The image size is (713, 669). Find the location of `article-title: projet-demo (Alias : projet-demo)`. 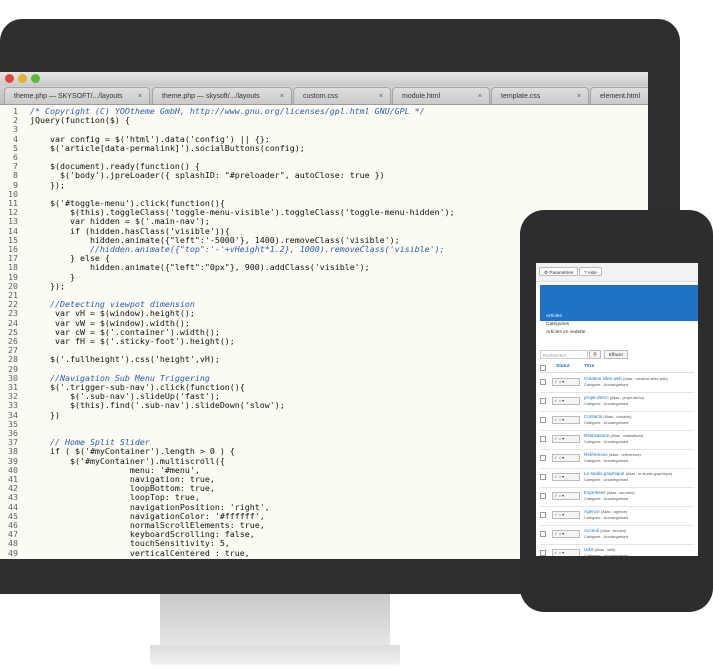

article-title: projet-demo (Alias : projet-demo) is located at coordinates (614, 397).